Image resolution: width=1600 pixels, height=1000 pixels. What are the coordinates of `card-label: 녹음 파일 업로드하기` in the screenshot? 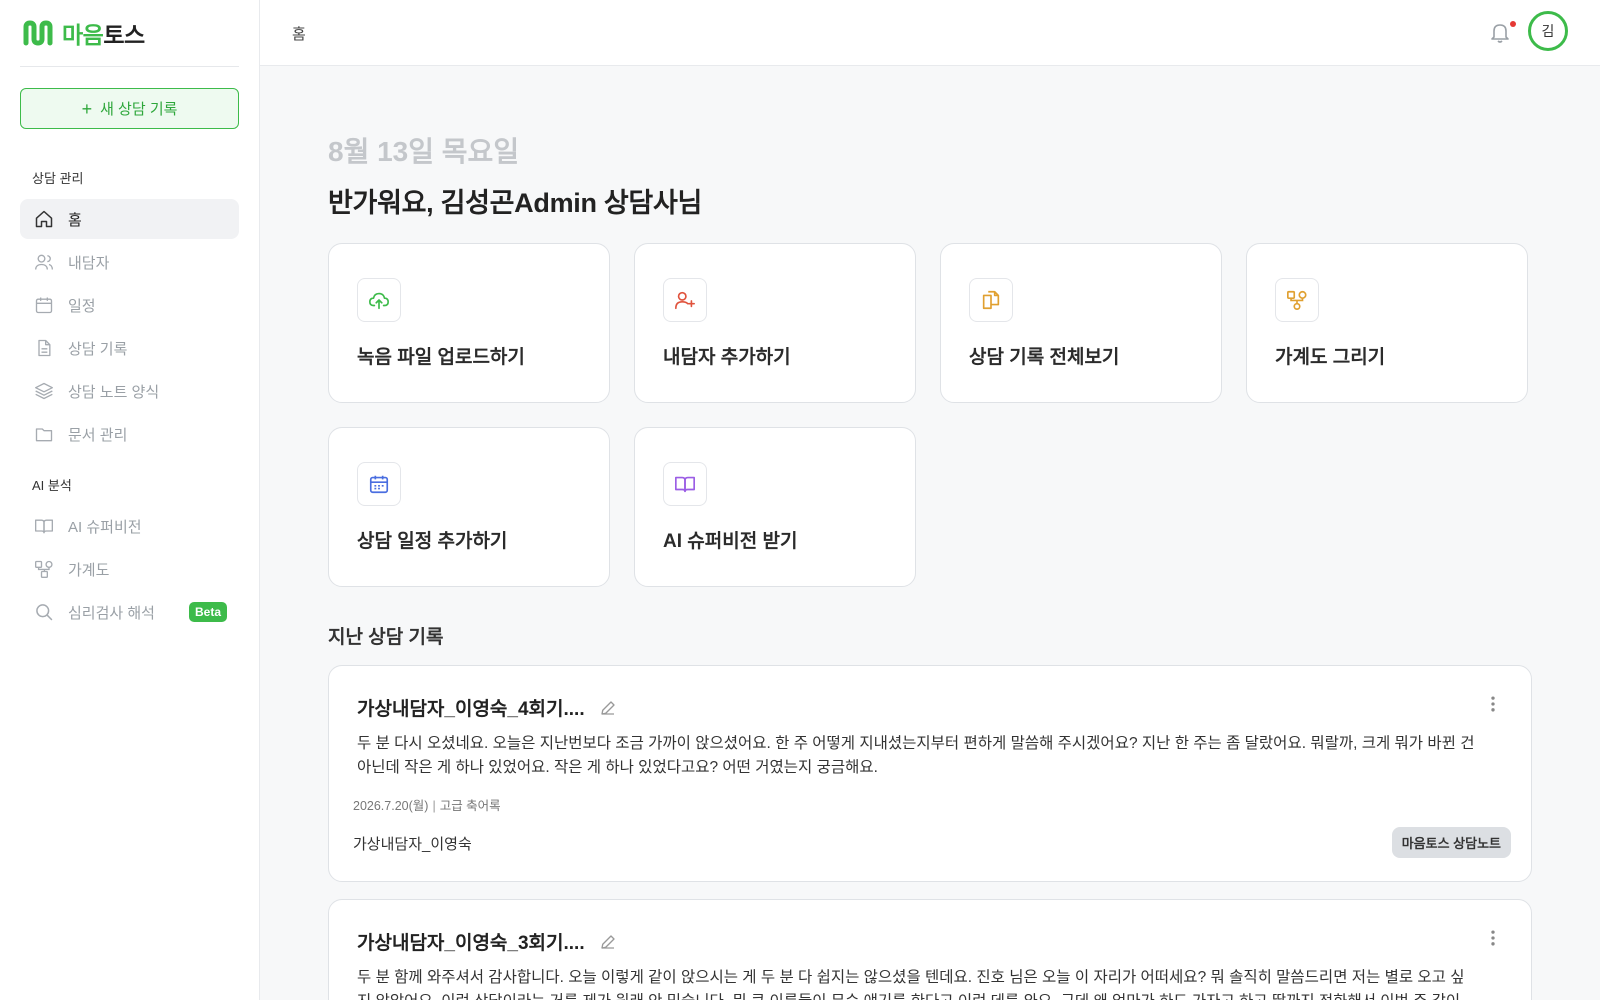 It's located at (441, 357).